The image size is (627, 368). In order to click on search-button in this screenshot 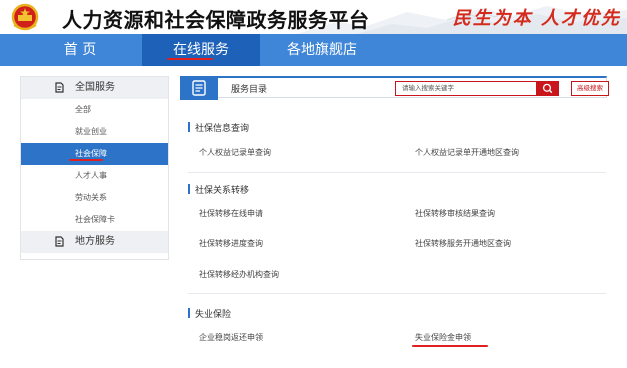, I will do `click(548, 88)`.